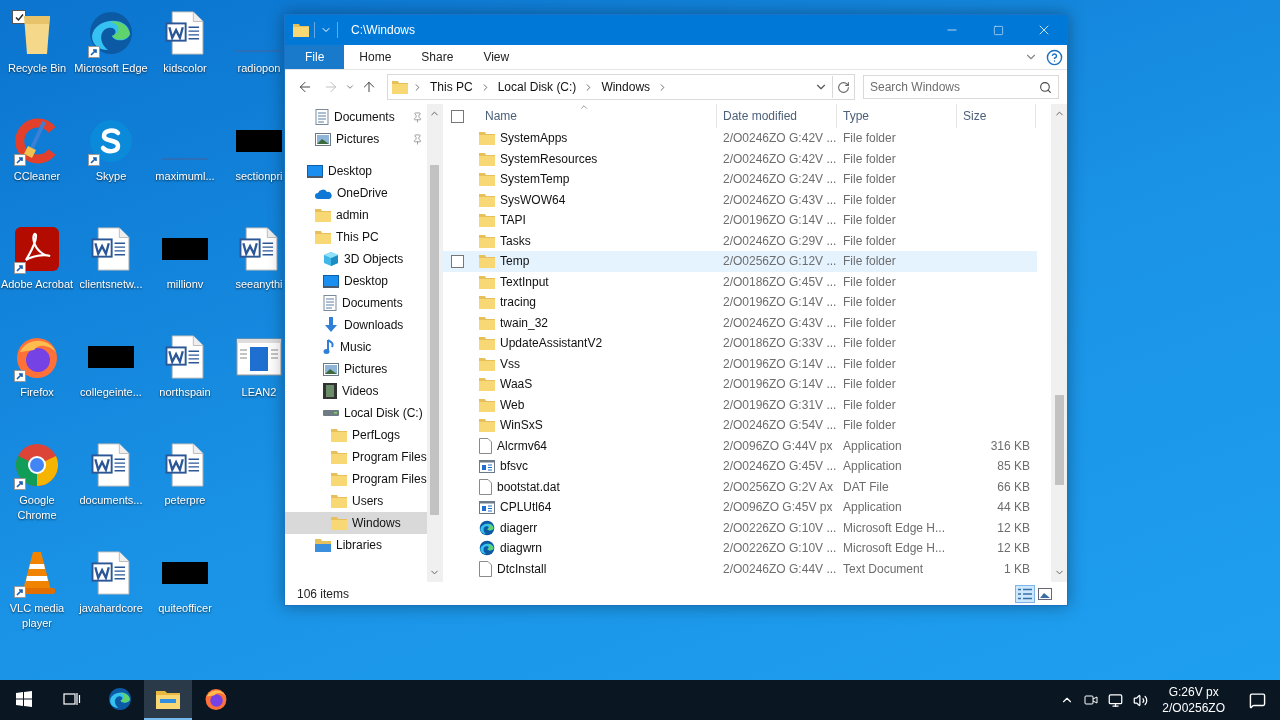 This screenshot has width=1280, height=720. I want to click on ribbon-tab: File, so click(315, 57).